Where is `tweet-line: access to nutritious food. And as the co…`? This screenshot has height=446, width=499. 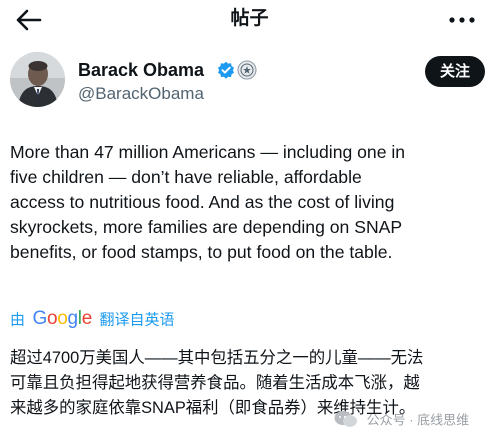
tweet-line: access to nutritious food. And as the co… is located at coordinates (202, 202).